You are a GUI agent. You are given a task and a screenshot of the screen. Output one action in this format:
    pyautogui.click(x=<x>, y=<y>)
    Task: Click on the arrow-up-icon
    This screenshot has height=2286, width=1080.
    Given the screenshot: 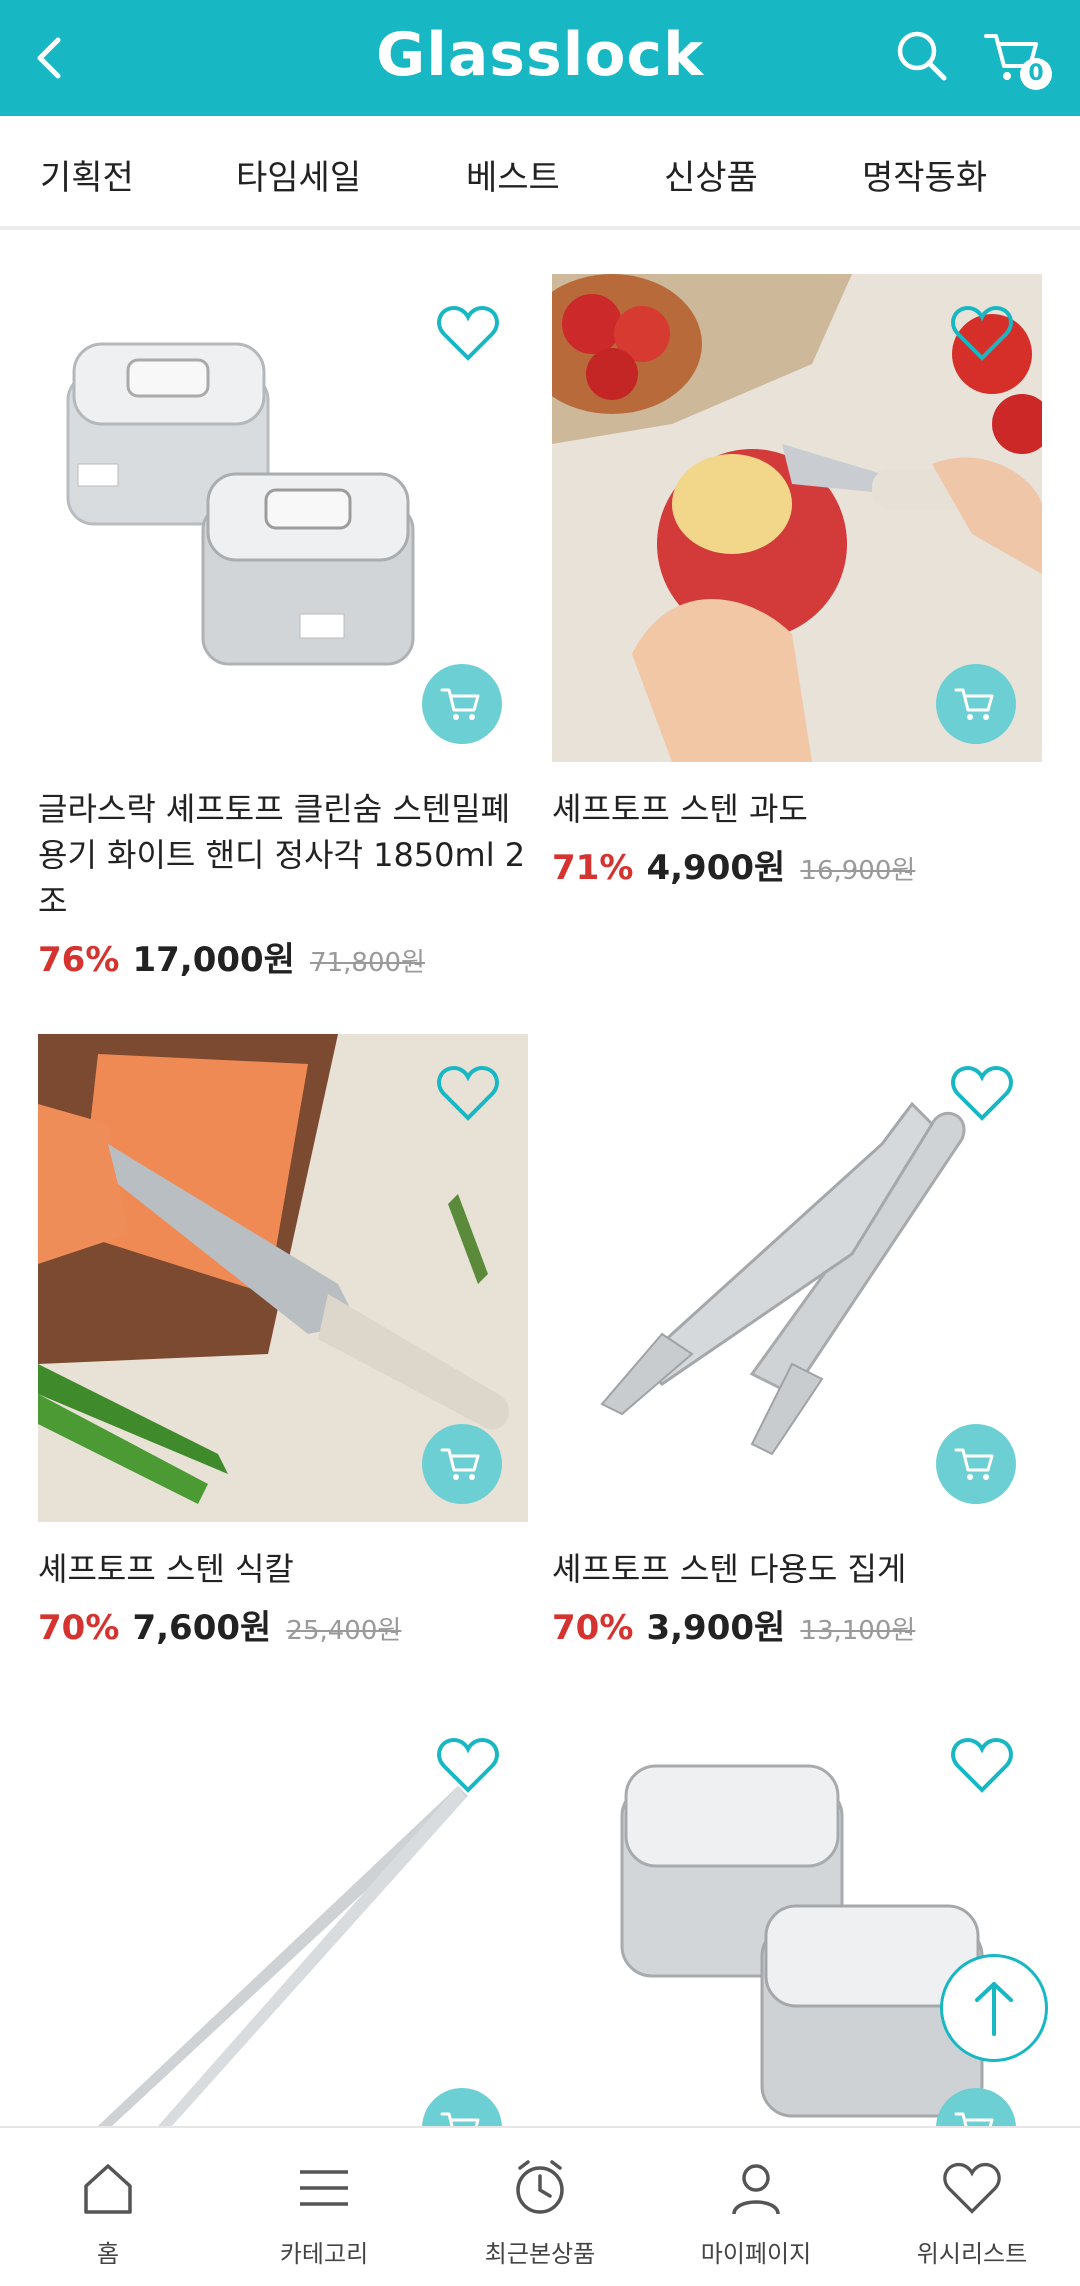 What is the action you would take?
    pyautogui.click(x=994, y=2009)
    